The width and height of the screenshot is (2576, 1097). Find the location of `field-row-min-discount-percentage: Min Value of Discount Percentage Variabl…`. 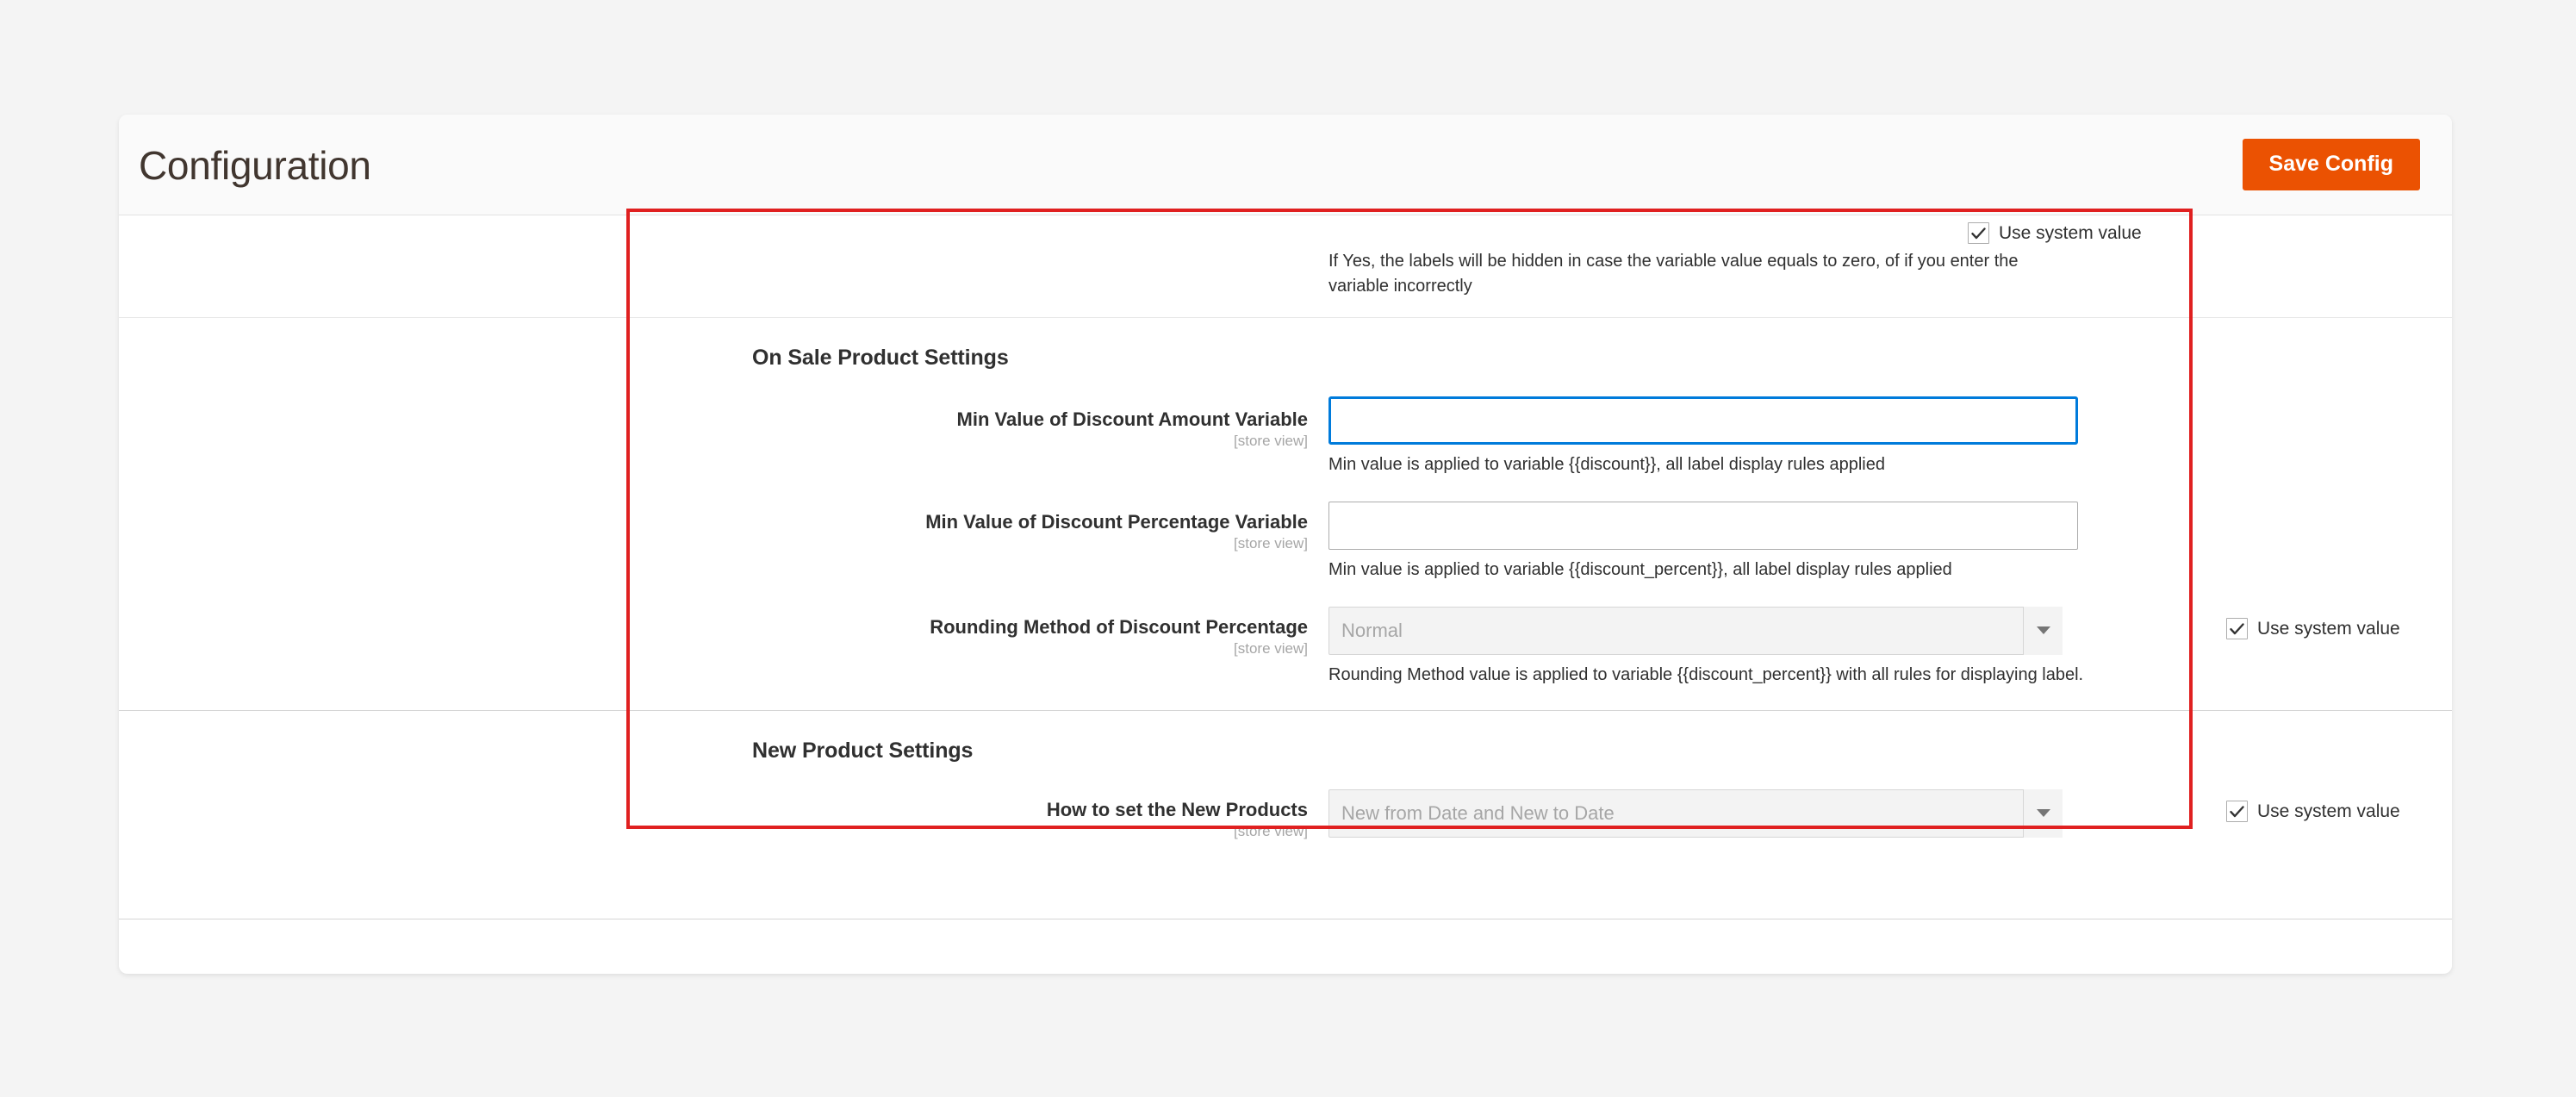

field-row-min-discount-percentage: Min Value of Discount Percentage Variabl… is located at coordinates (1286, 555).